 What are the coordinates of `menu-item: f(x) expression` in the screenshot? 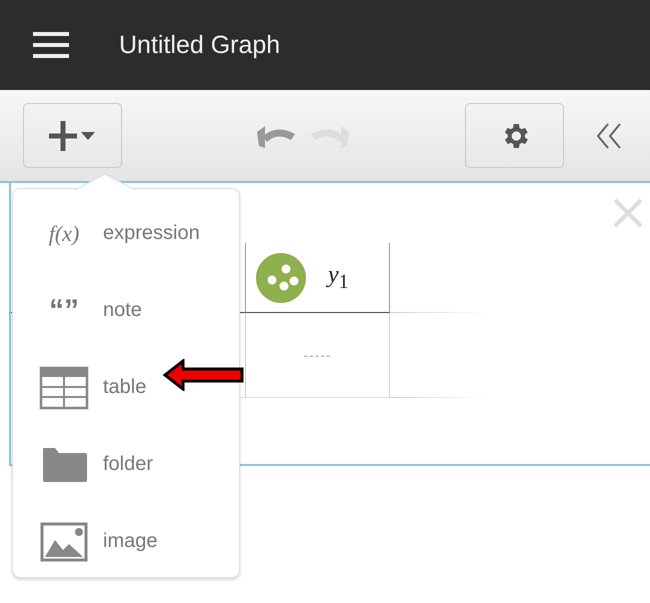 It's located at (126, 233).